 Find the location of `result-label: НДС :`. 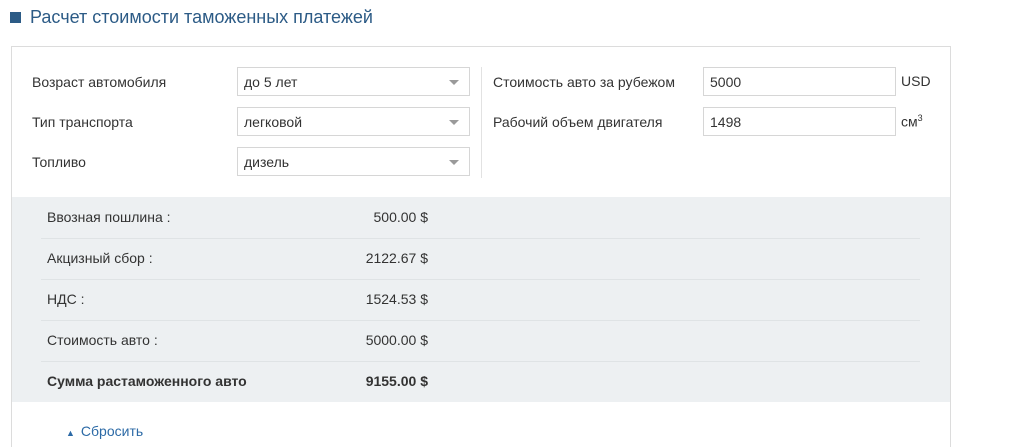

result-label: НДС : is located at coordinates (66, 299).